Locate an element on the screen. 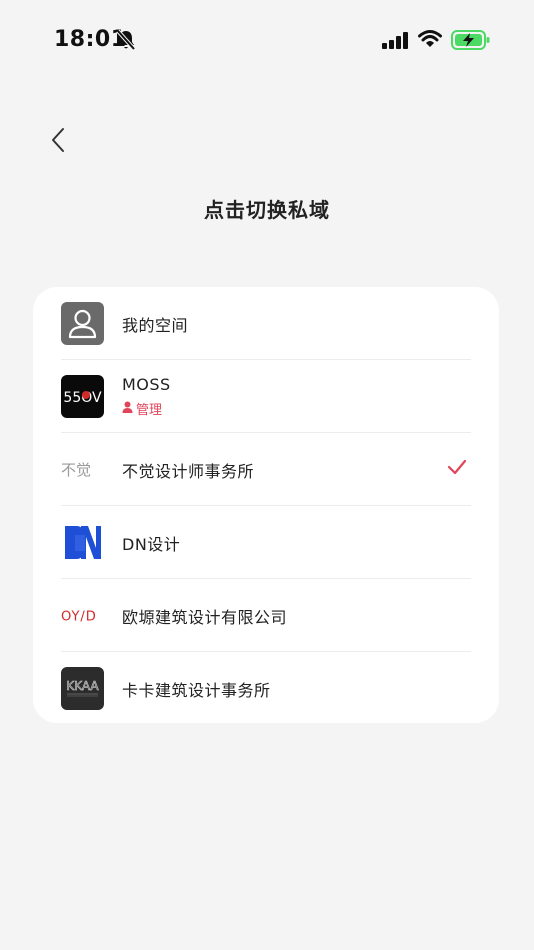 This screenshot has height=950, width=534. workspace-item-bujue: 不觉 不觉设计师事务所 is located at coordinates (266, 469).